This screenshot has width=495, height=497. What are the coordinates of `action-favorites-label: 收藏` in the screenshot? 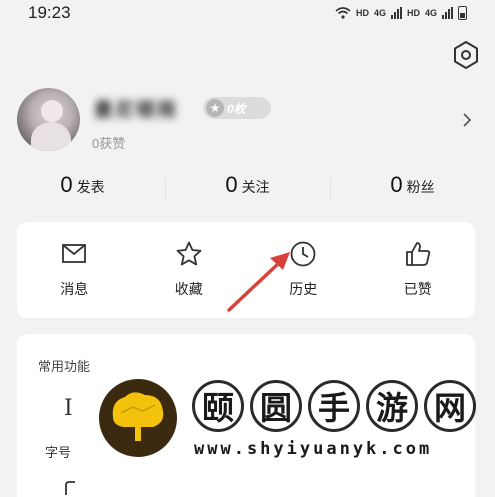 It's located at (188, 289).